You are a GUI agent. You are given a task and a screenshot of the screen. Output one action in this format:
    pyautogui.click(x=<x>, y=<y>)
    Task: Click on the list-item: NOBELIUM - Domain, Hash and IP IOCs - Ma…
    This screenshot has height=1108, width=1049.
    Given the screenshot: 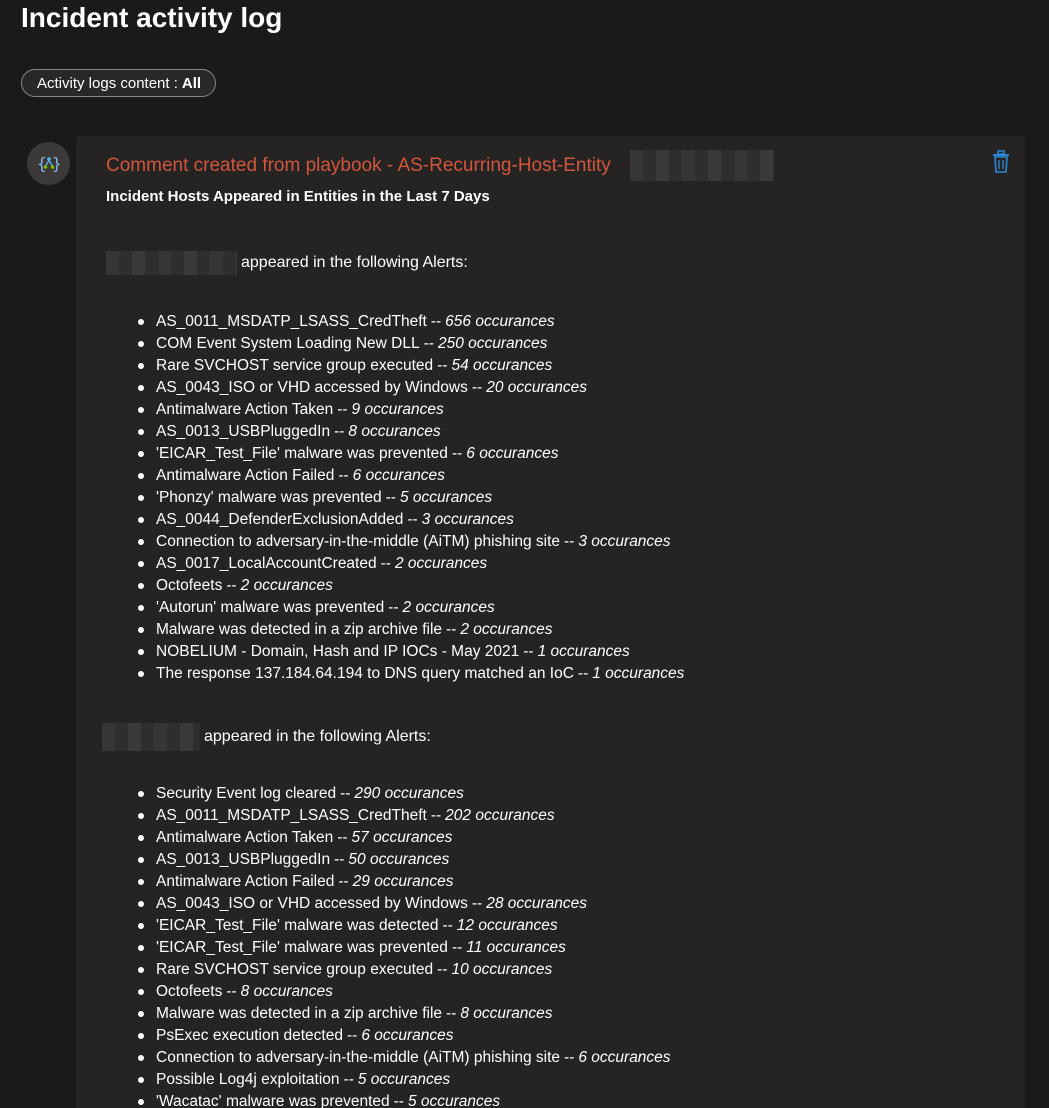 What is the action you would take?
    pyautogui.click(x=410, y=652)
    